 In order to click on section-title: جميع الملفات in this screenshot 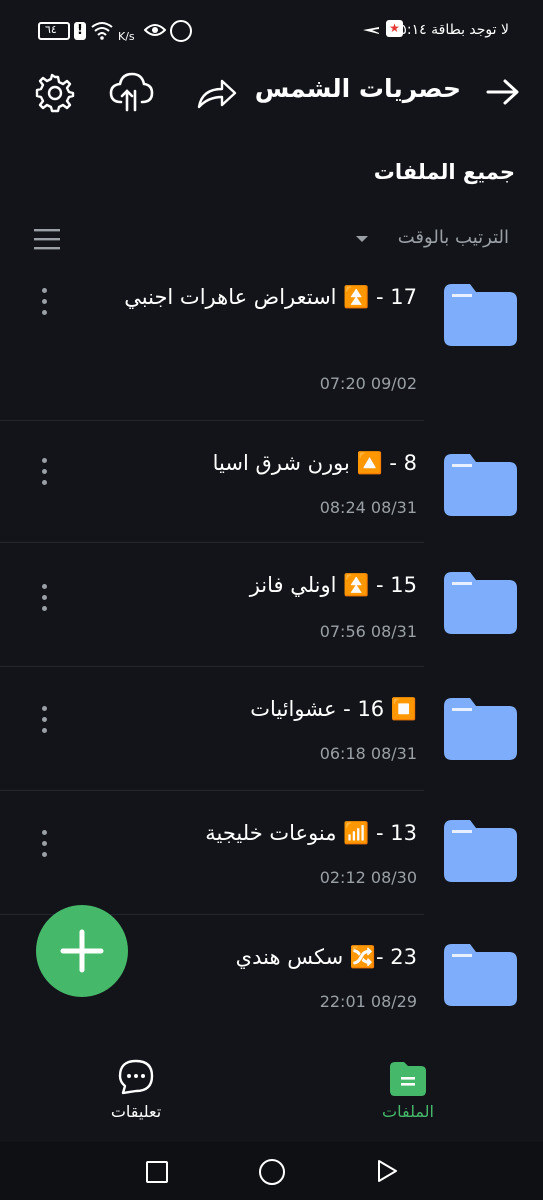, I will do `click(444, 172)`.